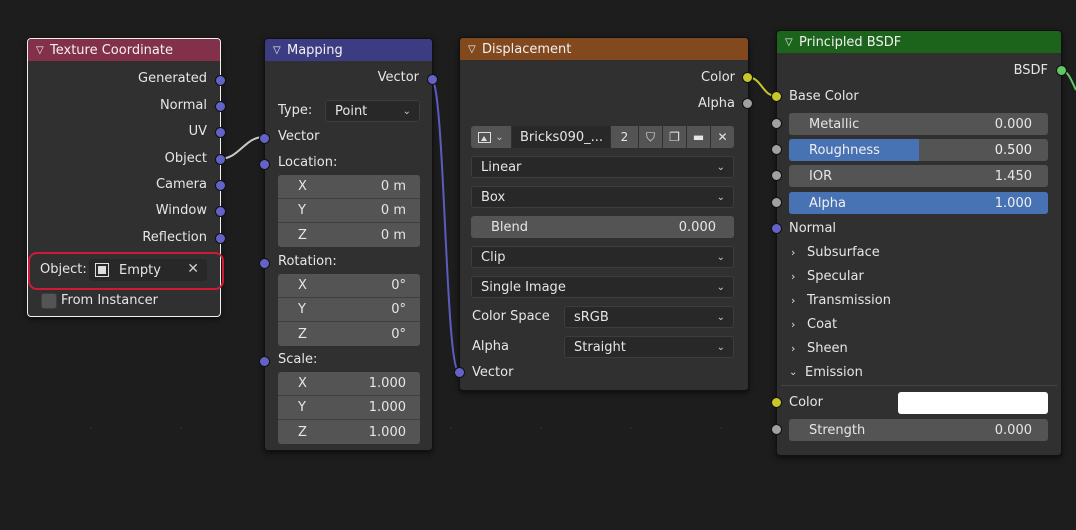 This screenshot has width=1076, height=530. Describe the element at coordinates (918, 430) in the screenshot. I see `strength-field: Strength 0.000` at that location.